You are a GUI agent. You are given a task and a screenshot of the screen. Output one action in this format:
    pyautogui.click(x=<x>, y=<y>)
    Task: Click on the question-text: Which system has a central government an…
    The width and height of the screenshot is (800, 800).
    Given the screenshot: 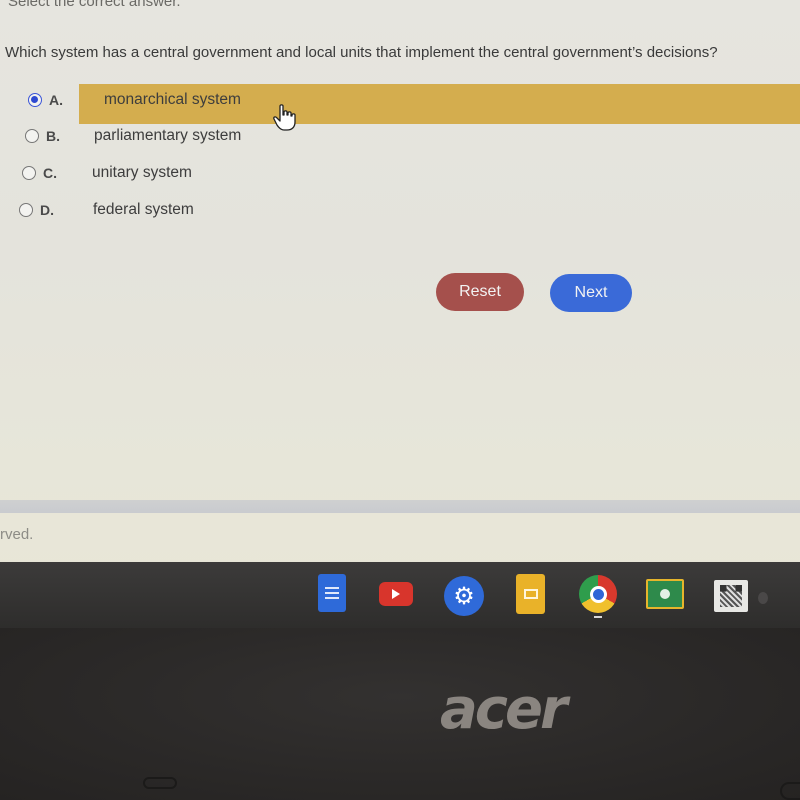 What is the action you would take?
    pyautogui.click(x=361, y=52)
    